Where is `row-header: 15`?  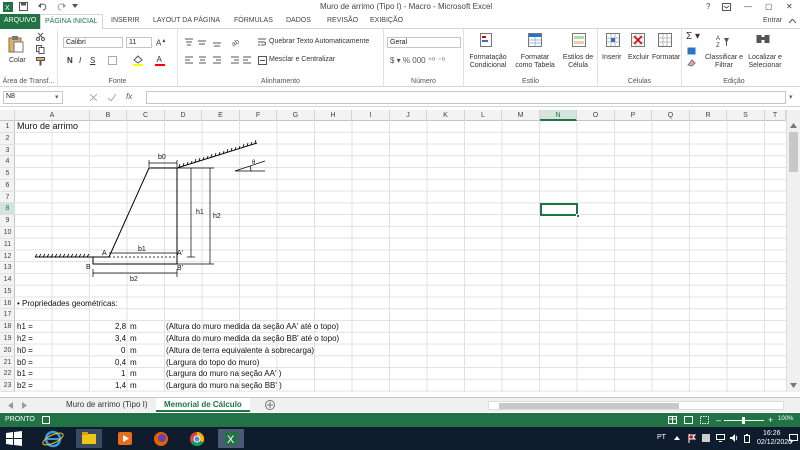
row-header: 15 is located at coordinates (7, 292).